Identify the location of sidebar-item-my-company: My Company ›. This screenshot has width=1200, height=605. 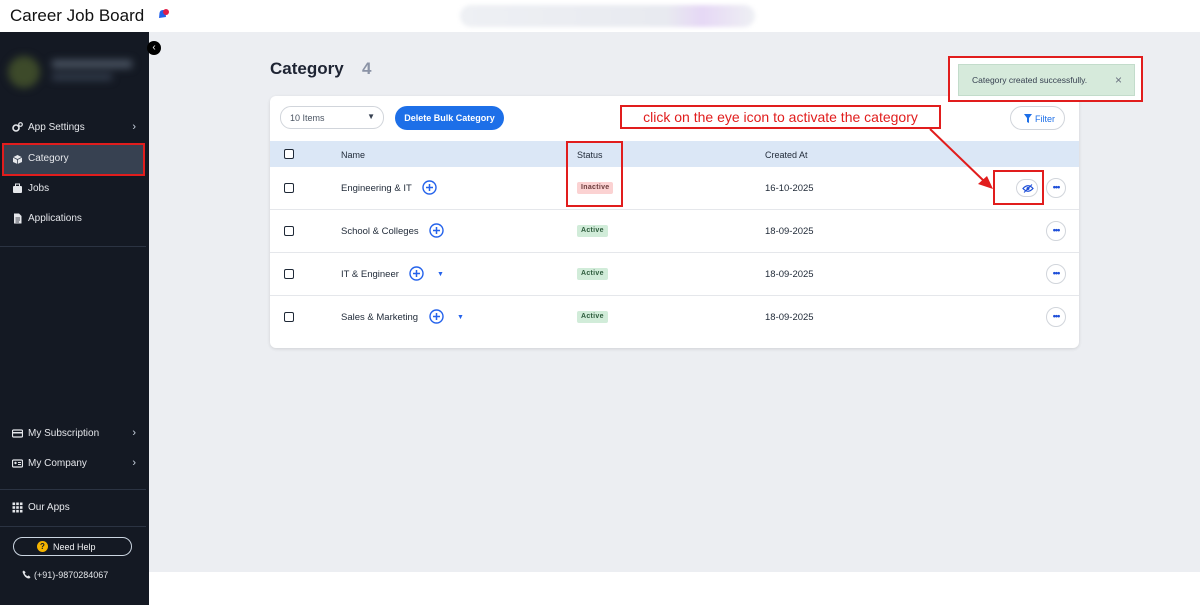
(74, 464).